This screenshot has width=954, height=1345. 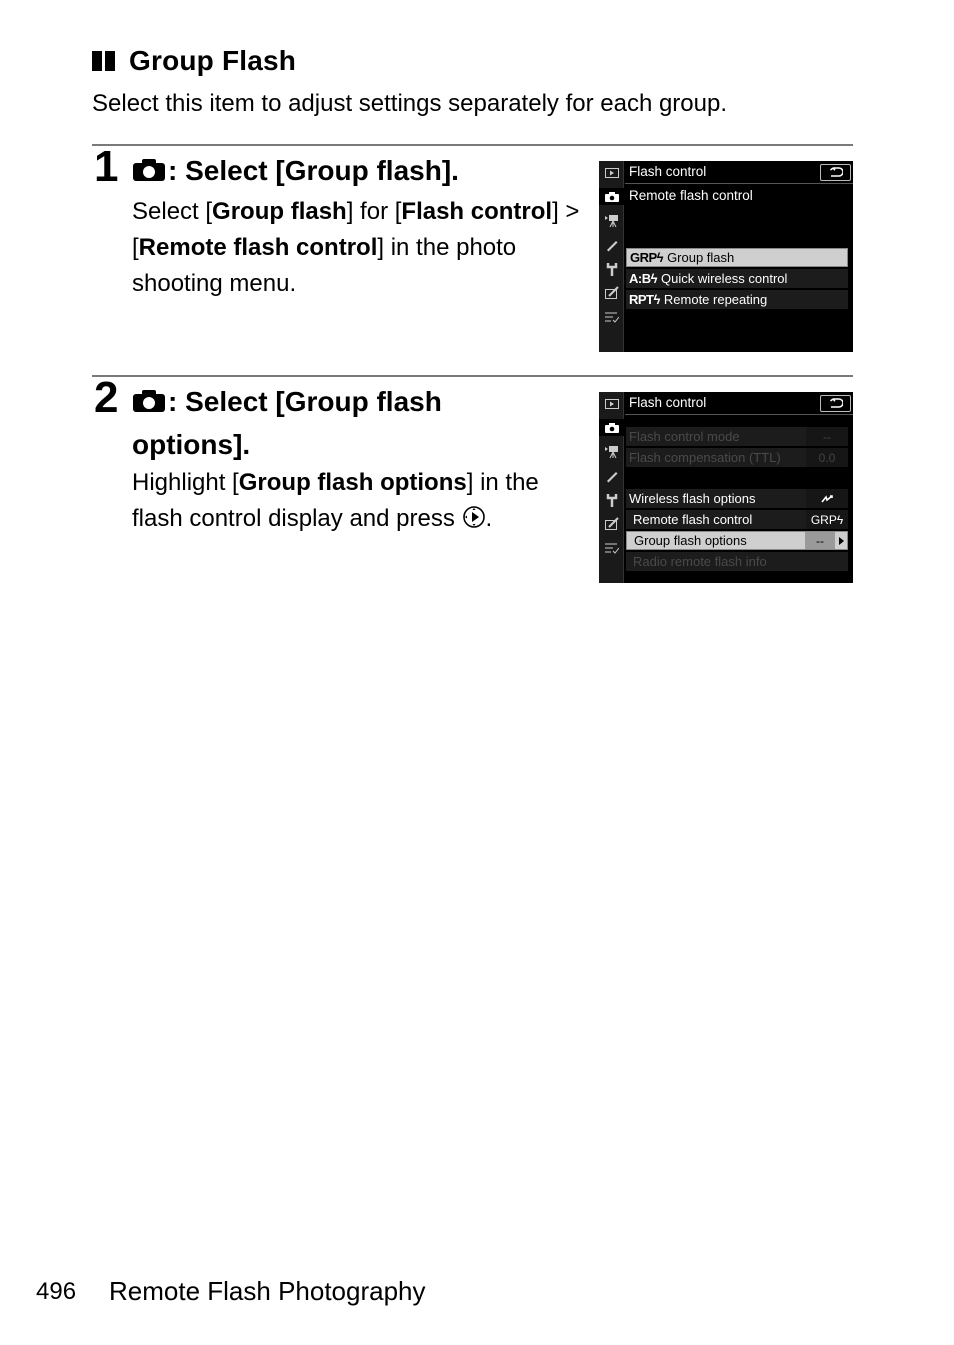 I want to click on screen-subtitle: Remote flash control, so click(x=691, y=195).